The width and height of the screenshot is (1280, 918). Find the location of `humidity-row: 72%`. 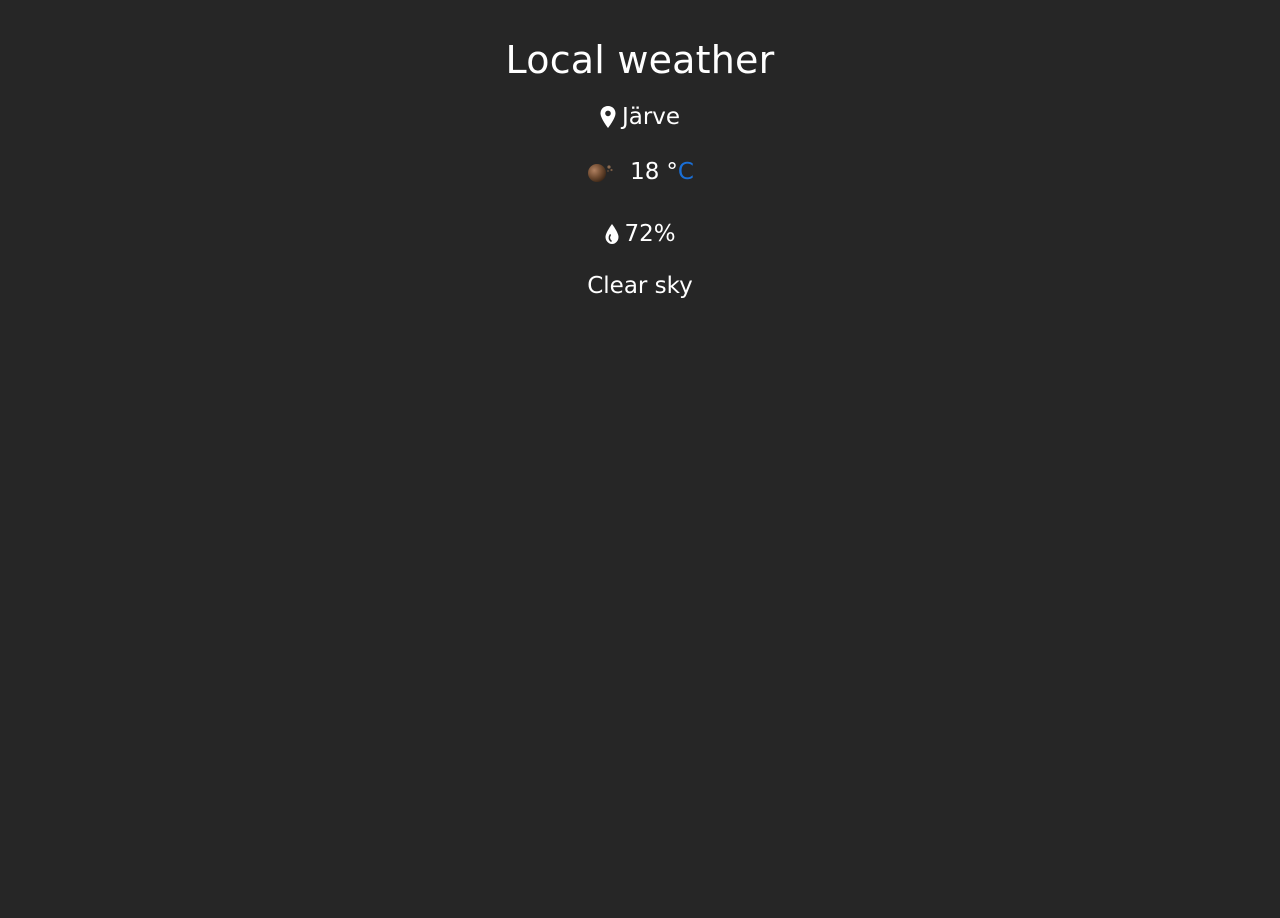

humidity-row: 72% is located at coordinates (640, 234).